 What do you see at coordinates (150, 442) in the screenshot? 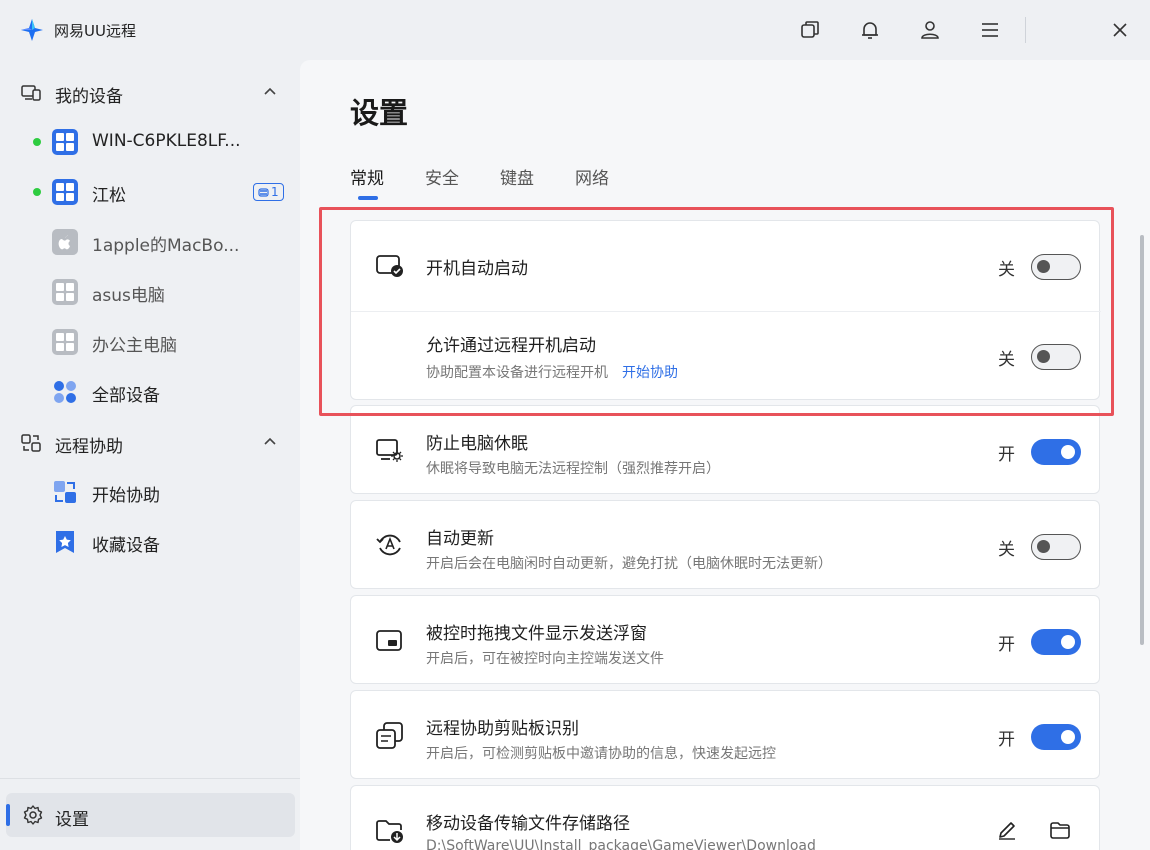
I see `remote-assist-header: 远程协助` at bounding box center [150, 442].